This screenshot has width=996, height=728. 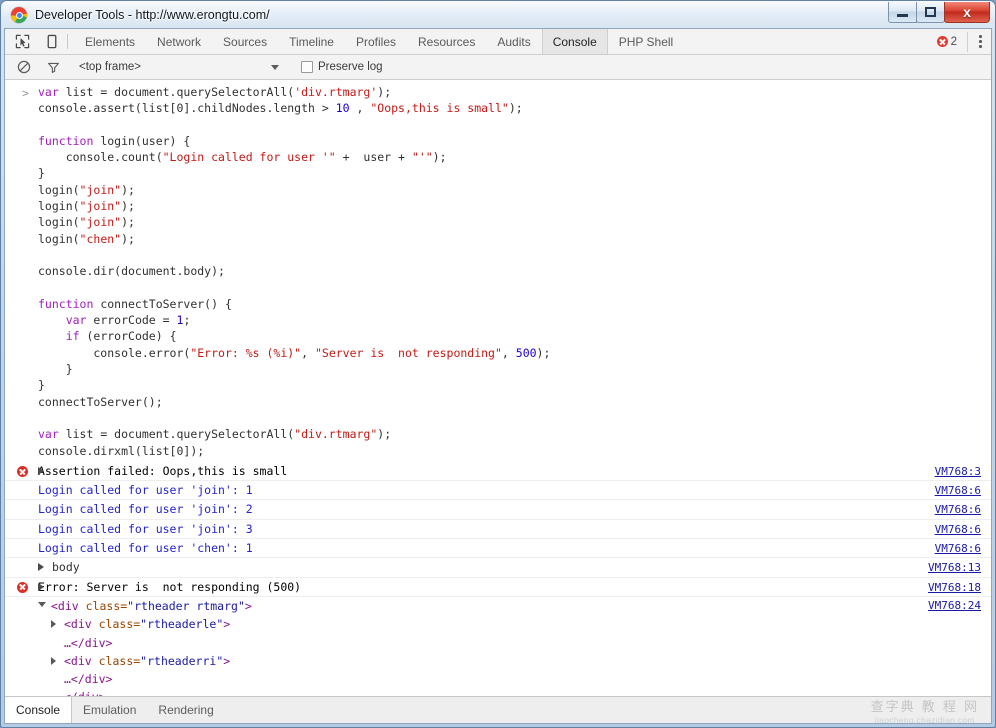 What do you see at coordinates (498, 451) in the screenshot?
I see `code-line: console.dirxml(list[0]);` at bounding box center [498, 451].